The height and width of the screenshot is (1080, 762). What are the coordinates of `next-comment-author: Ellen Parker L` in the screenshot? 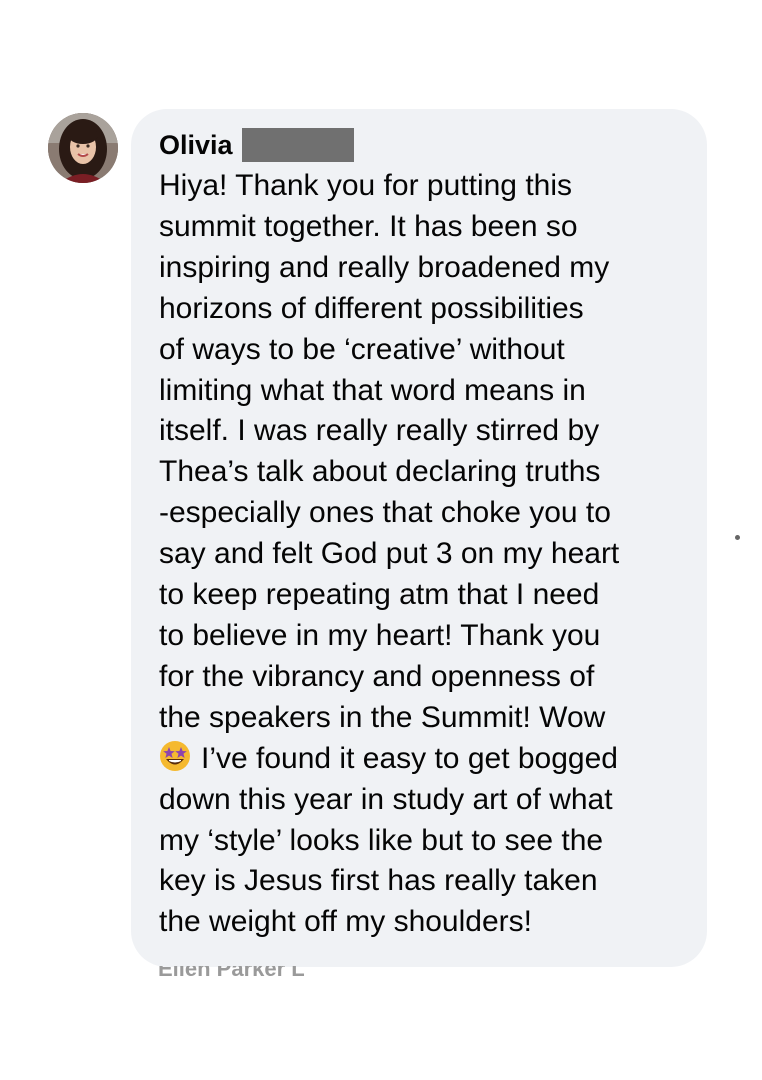 It's located at (231, 973).